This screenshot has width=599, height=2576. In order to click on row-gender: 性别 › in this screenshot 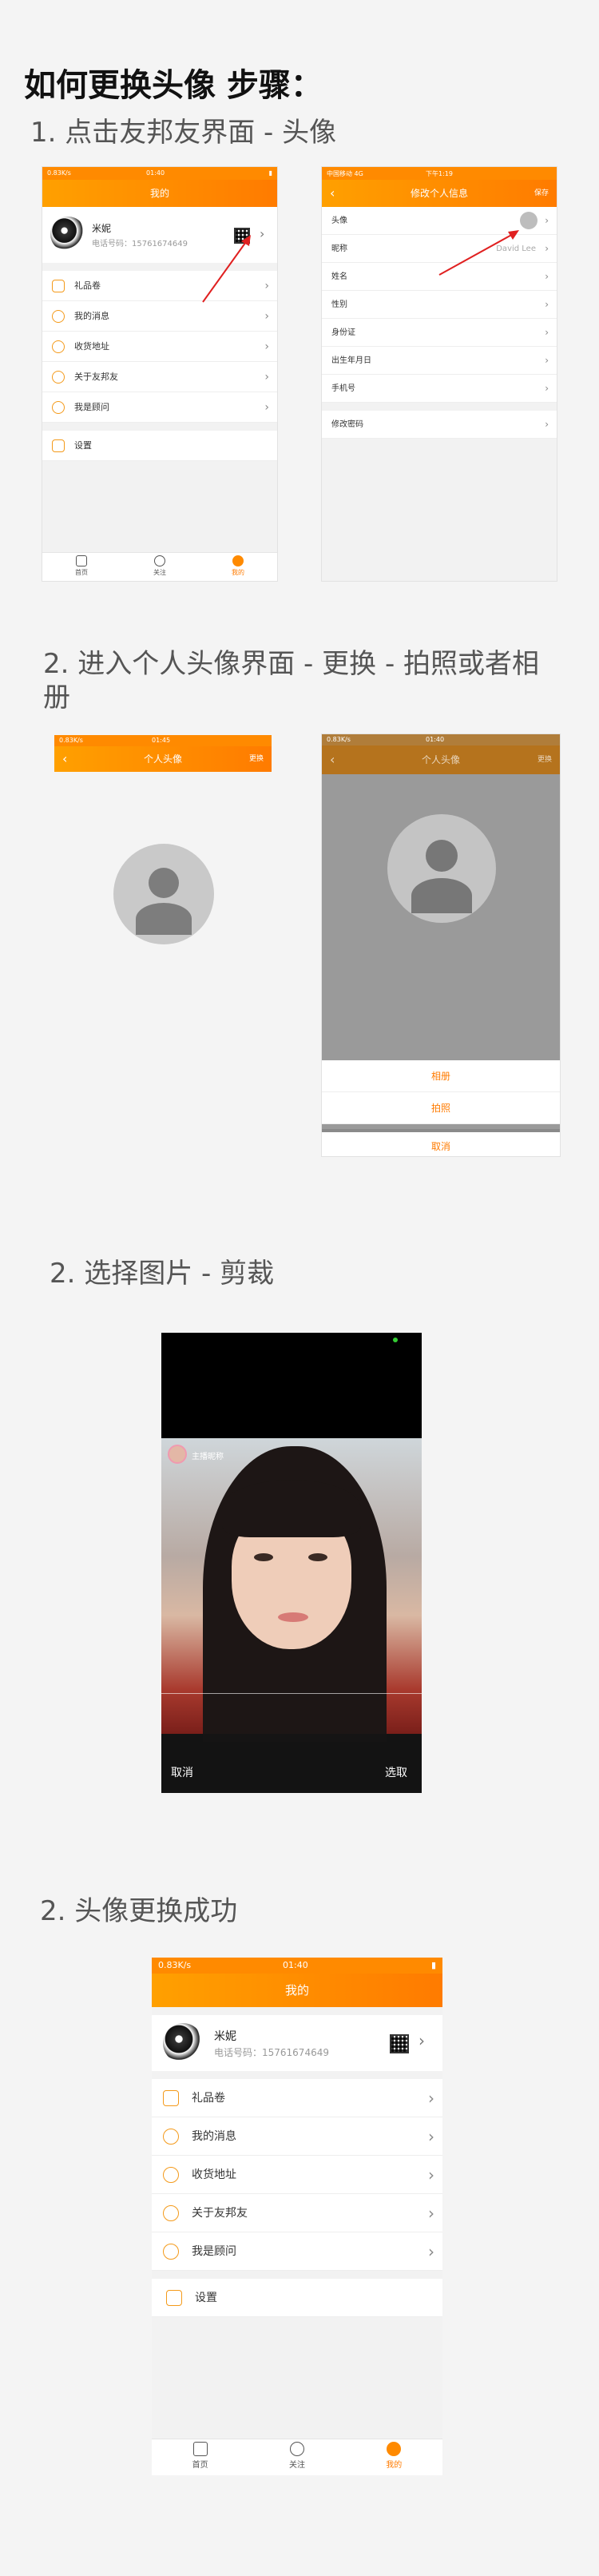, I will do `click(440, 305)`.